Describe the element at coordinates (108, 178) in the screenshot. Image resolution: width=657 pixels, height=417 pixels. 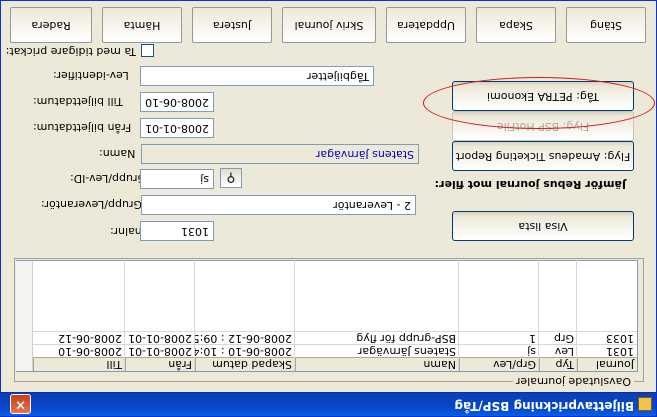
I see `grupp-levid-label: Grupp/Lev-ID:` at that location.